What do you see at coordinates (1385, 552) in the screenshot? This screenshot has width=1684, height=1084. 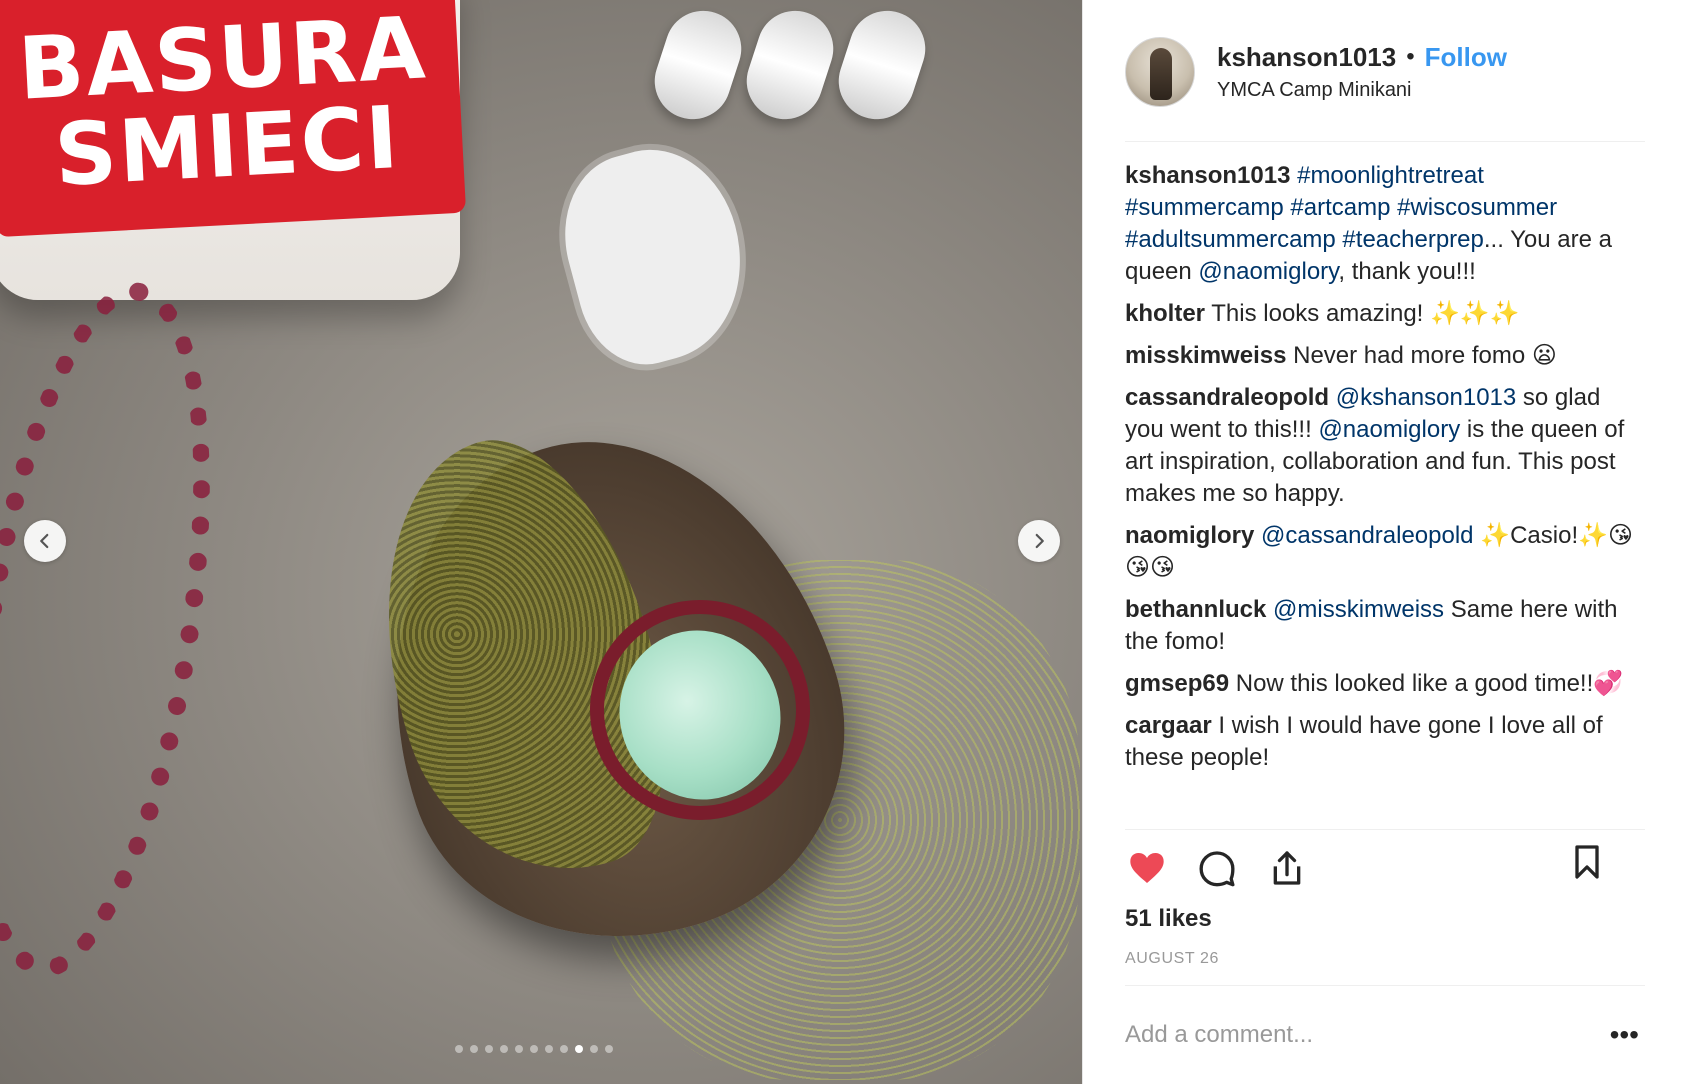 I see `comment-item: naomiglory @cassandraleopold ✨Casio!✨😘😘😘` at bounding box center [1385, 552].